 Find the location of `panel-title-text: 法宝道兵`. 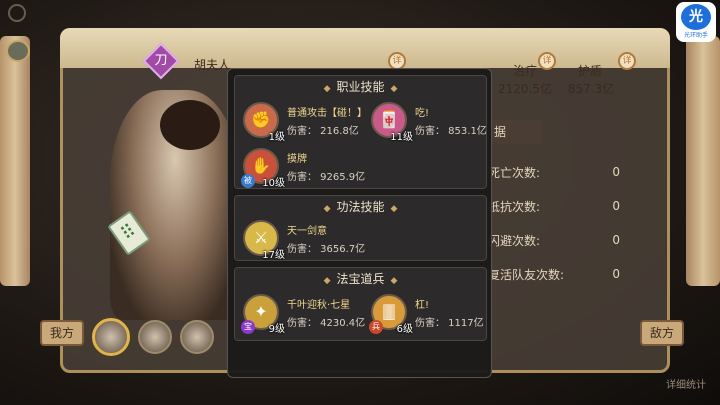

panel-title-text: 法宝道兵 is located at coordinates (360, 279).